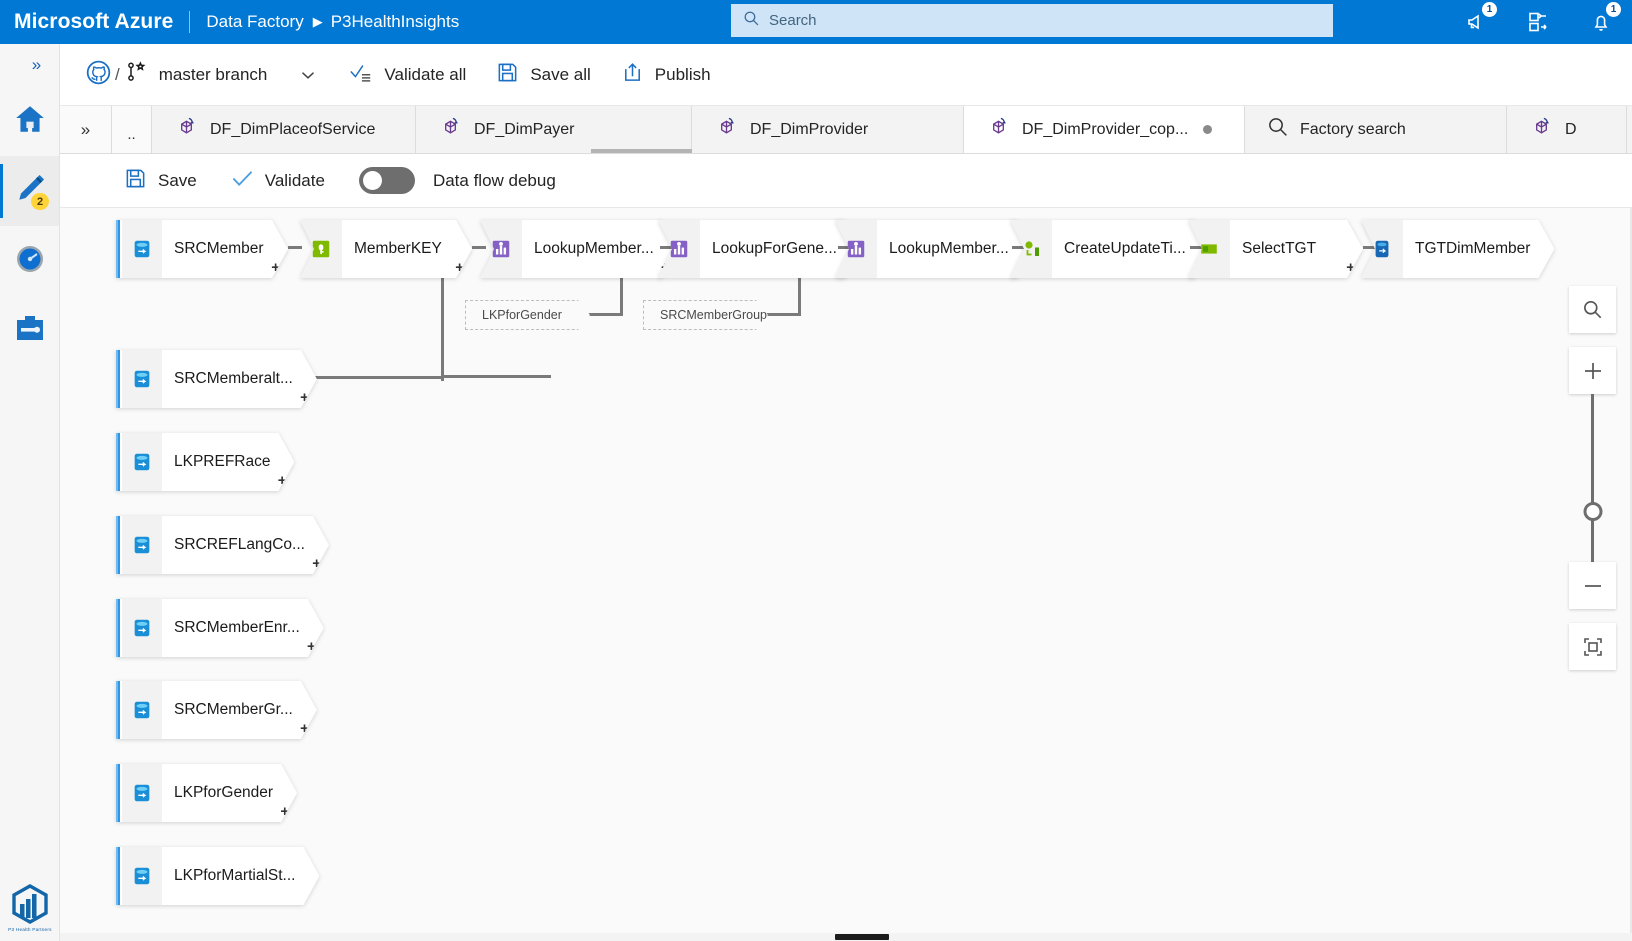  What do you see at coordinates (1592, 511) in the screenshot?
I see `zoom-slider-handle` at bounding box center [1592, 511].